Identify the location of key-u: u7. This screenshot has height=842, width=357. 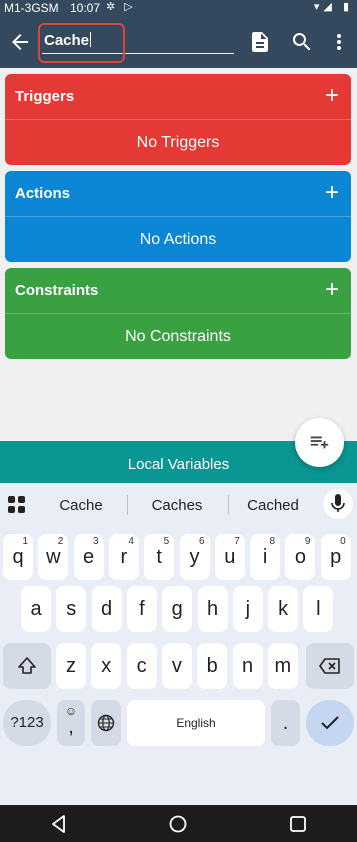
(229, 557).